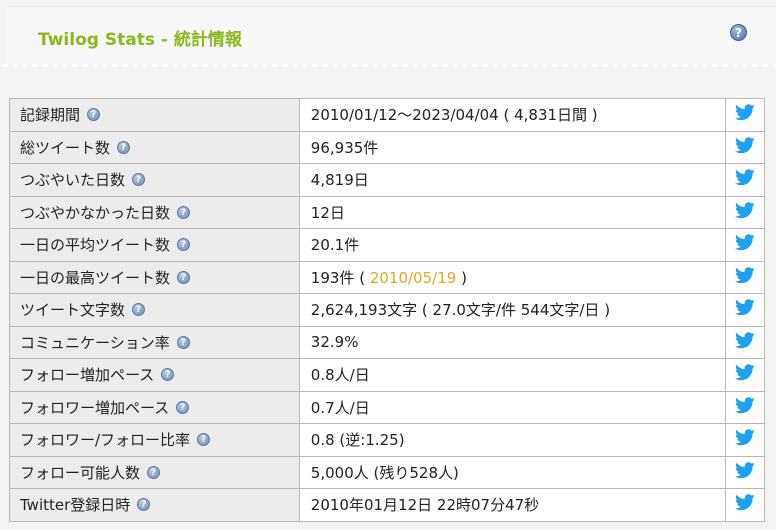 Image resolution: width=776 pixels, height=530 pixels. Describe the element at coordinates (95, 277) in the screenshot. I see `stat-label: 一日の最高ツイート数` at that location.